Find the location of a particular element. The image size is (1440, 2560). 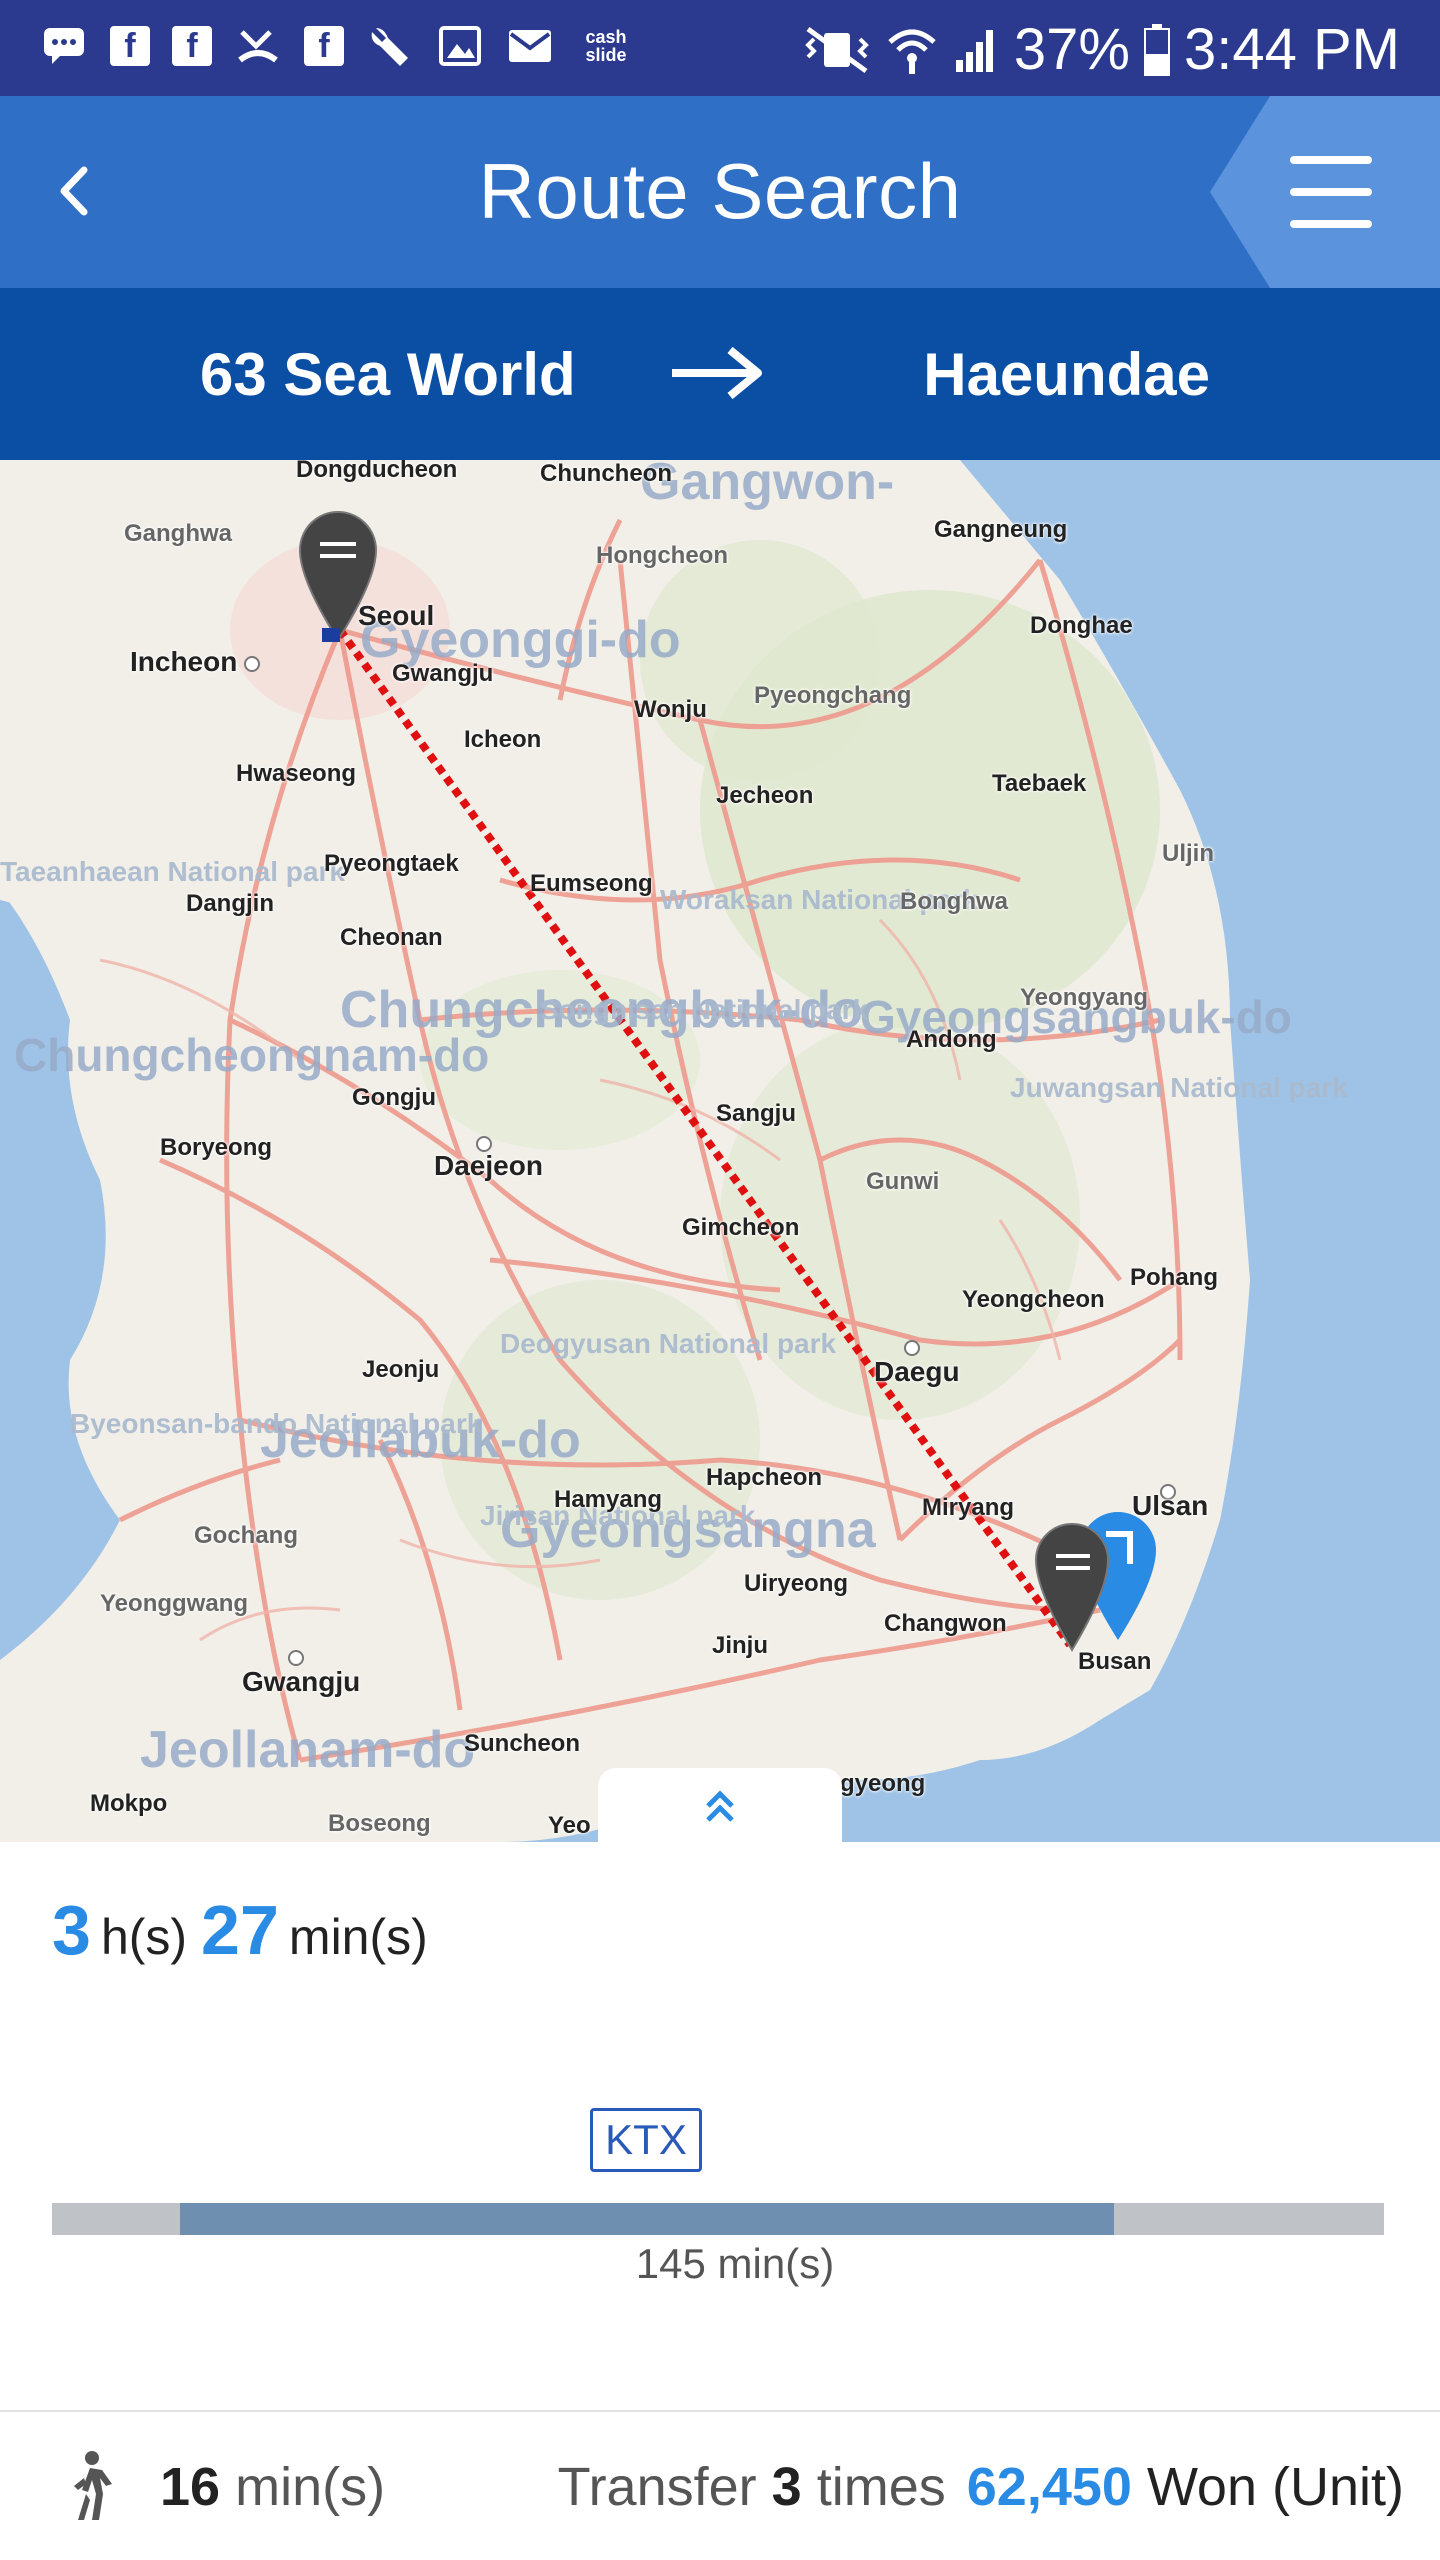

city-label: Uljin is located at coordinates (1188, 853).